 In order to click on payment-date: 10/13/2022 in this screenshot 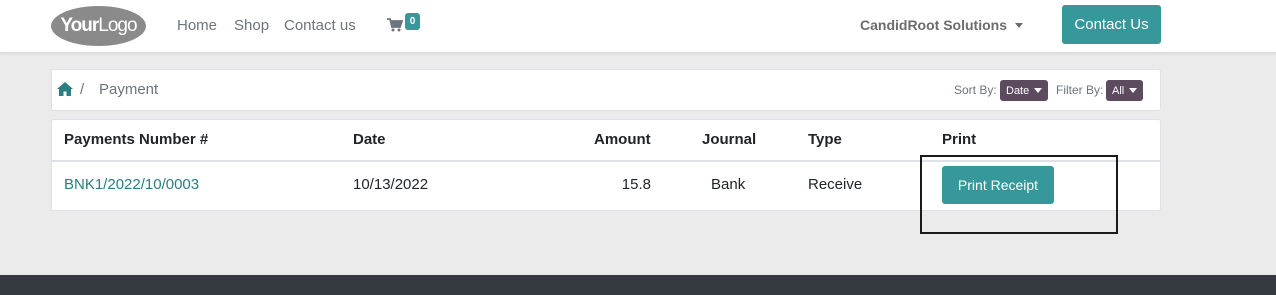, I will do `click(391, 184)`.